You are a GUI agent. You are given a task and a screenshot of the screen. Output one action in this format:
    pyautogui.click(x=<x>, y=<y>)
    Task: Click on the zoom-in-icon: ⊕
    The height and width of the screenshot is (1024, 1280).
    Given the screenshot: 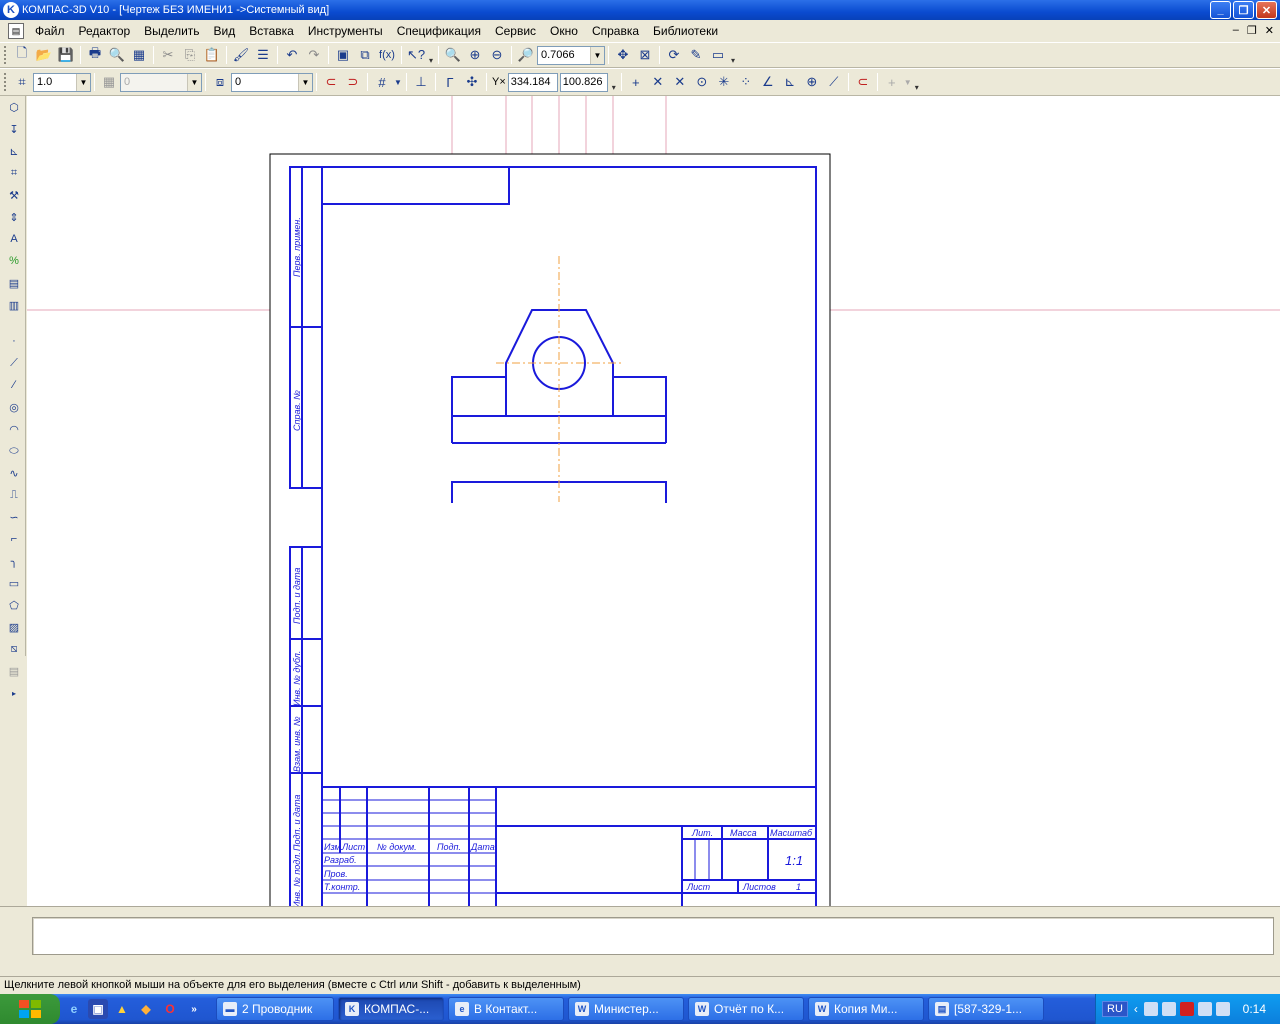 What is the action you would take?
    pyautogui.click(x=475, y=55)
    